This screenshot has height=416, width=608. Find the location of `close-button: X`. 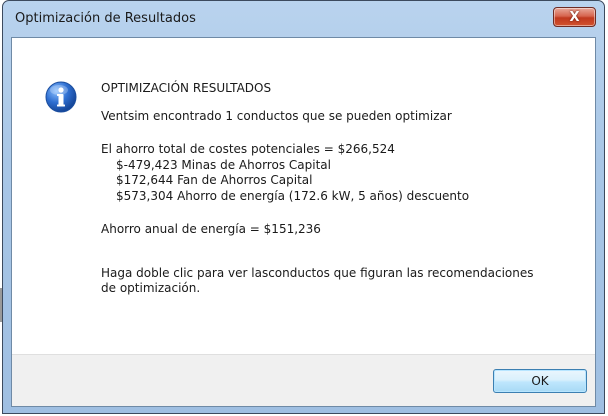

close-button: X is located at coordinates (574, 17).